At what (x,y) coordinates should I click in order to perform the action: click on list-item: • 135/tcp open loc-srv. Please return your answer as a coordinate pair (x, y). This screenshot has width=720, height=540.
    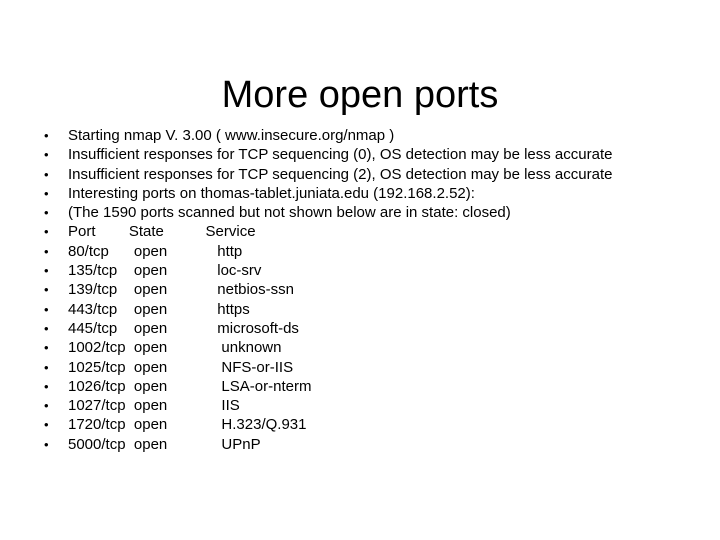
    Looking at the image, I should click on (360, 270).